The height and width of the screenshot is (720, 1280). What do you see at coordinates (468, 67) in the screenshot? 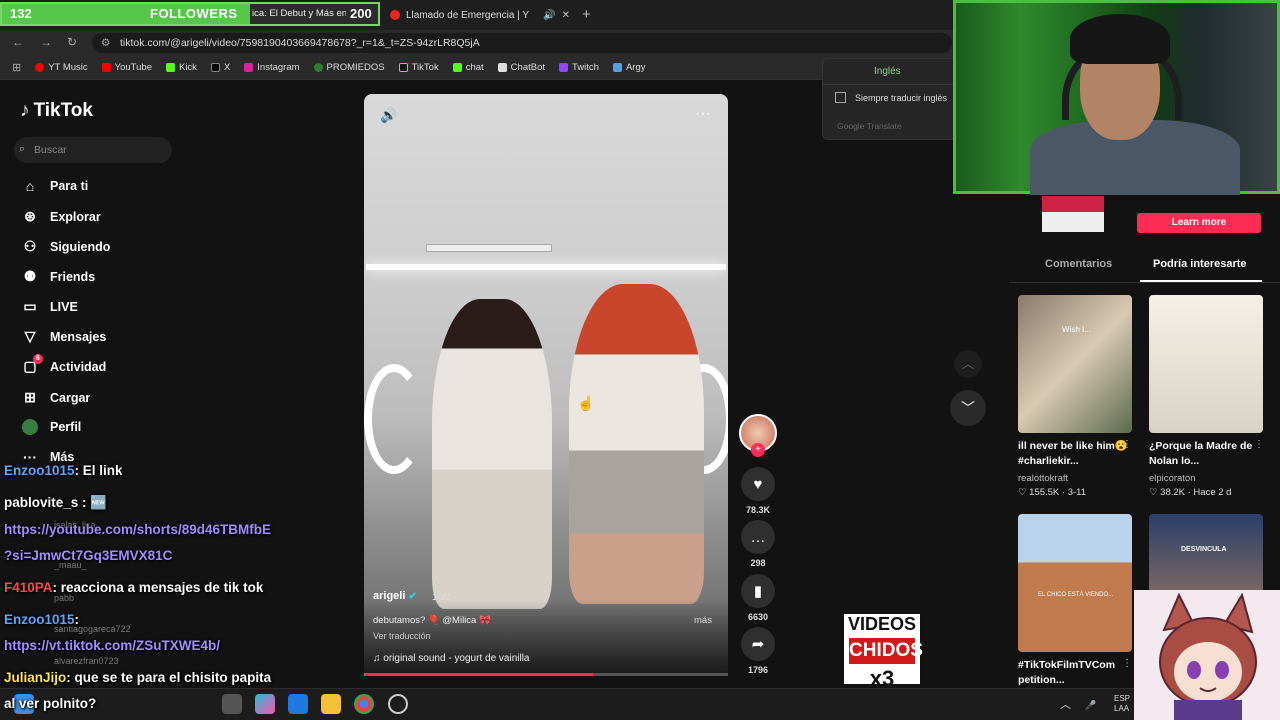
I see `bookmark-chat: chat` at bounding box center [468, 67].